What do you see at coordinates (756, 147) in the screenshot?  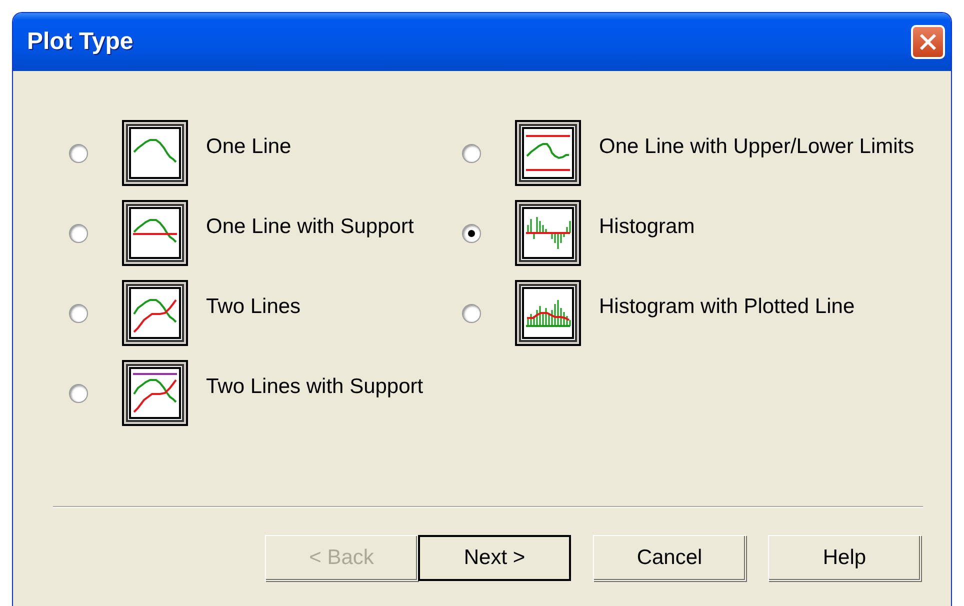 I see `option-label: One Line with Upper/Lower Limits` at bounding box center [756, 147].